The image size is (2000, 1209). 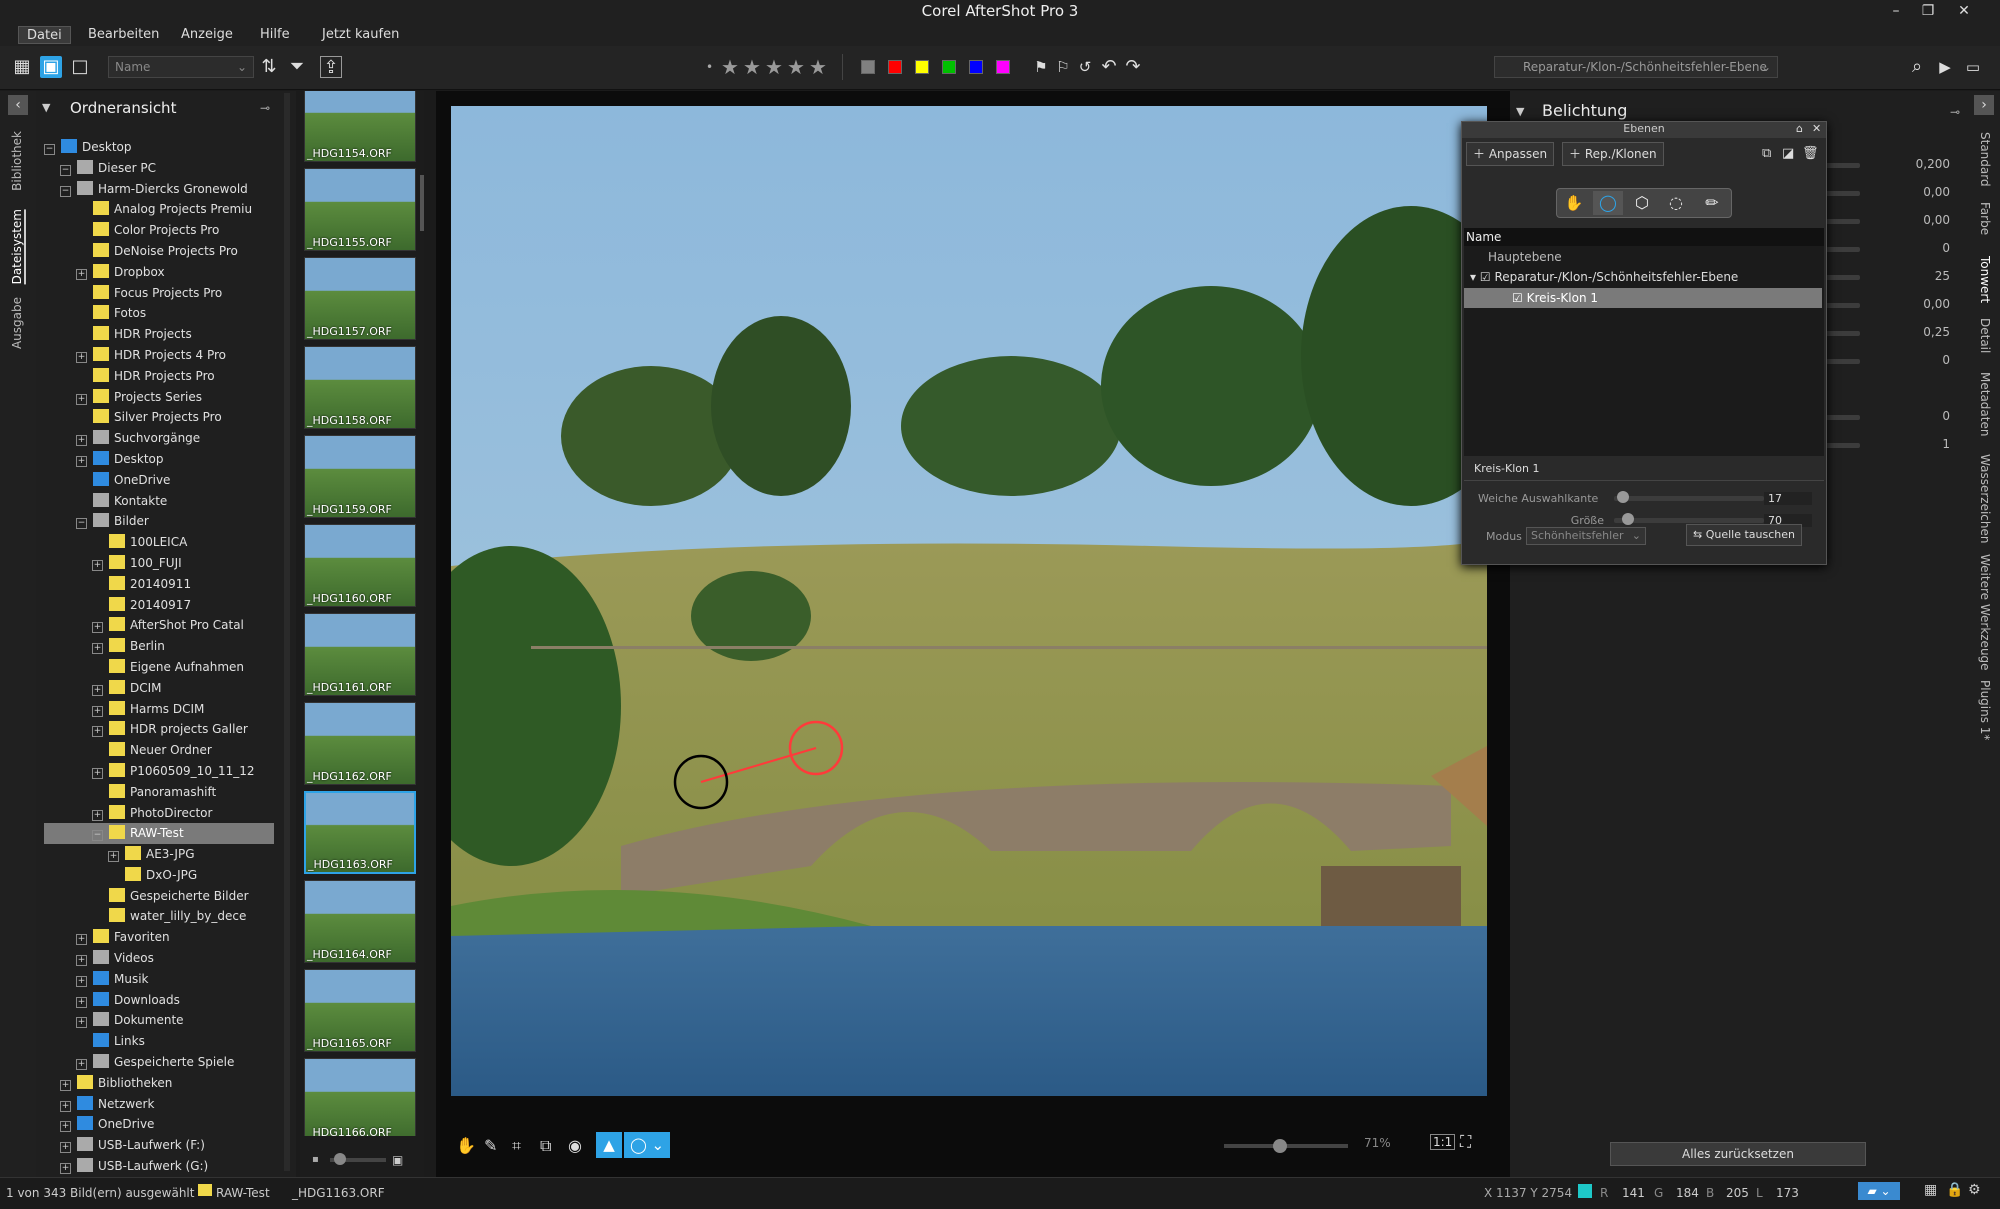 I want to click on tree-item: − Bilder, so click(x=159, y=521).